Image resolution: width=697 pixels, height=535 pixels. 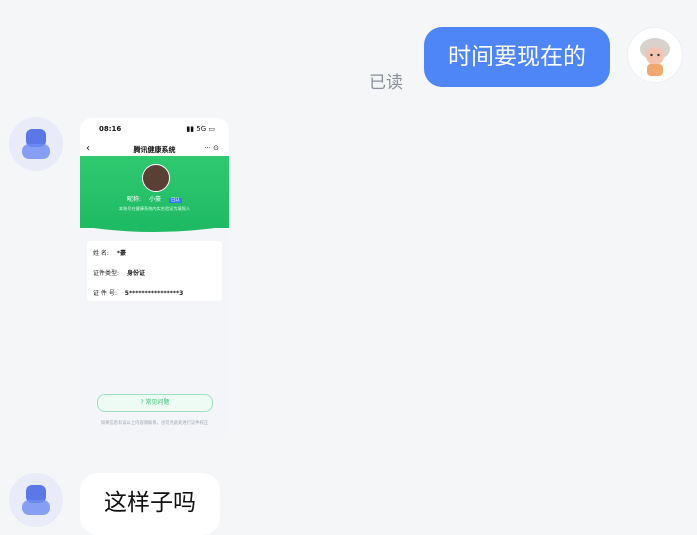 I want to click on sent-message-text: 时间要现在的, so click(x=517, y=57).